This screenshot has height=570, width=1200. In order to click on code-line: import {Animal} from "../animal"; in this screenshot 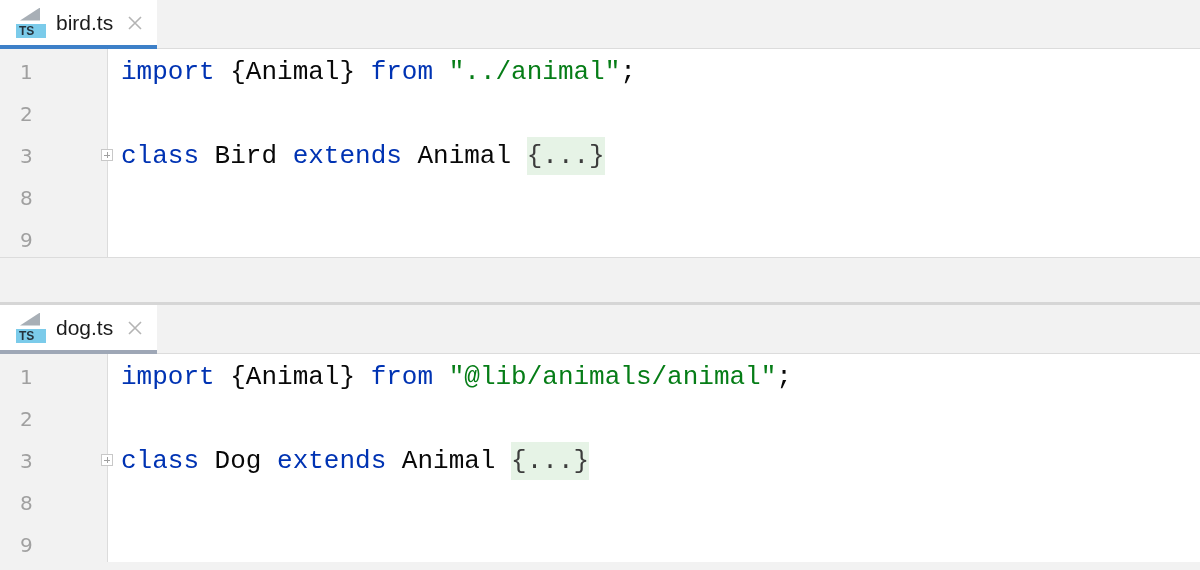, I will do `click(378, 72)`.